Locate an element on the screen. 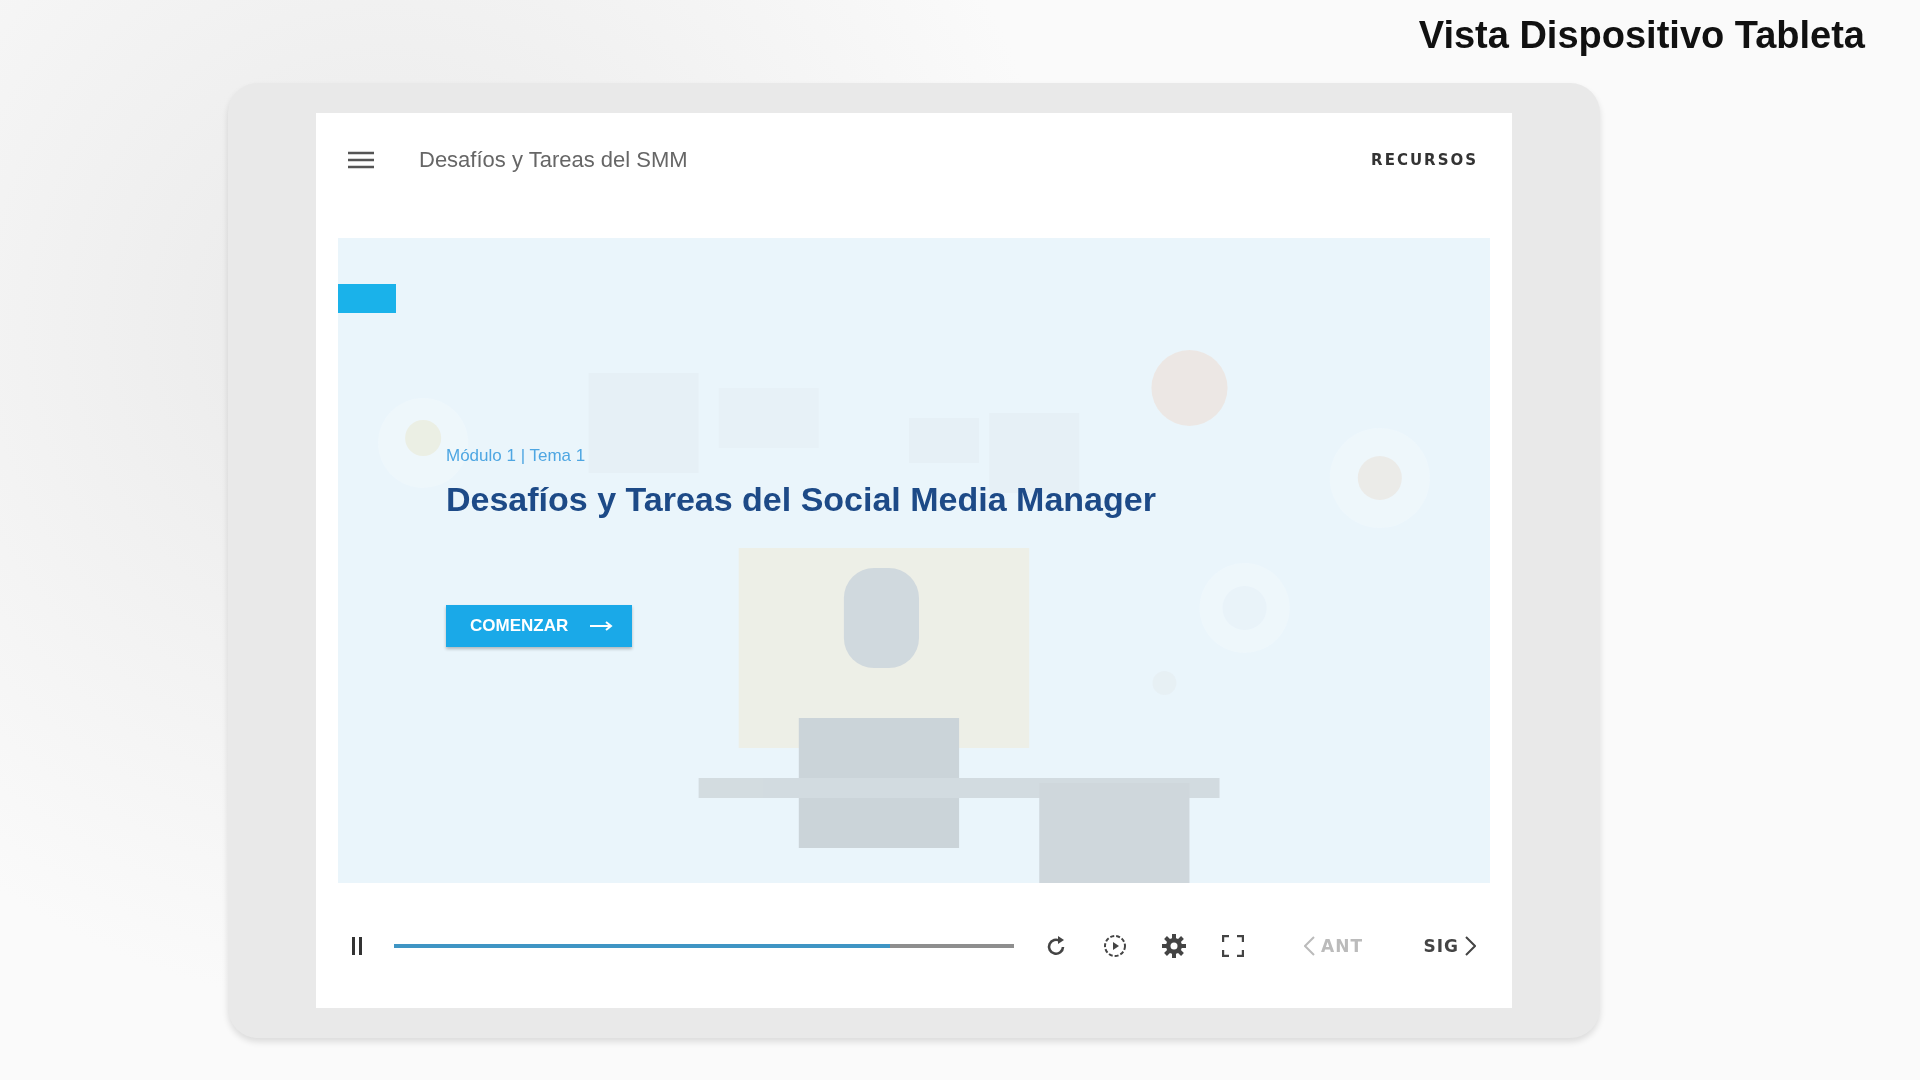 This screenshot has width=1920, height=1080. progress-track is located at coordinates (704, 945).